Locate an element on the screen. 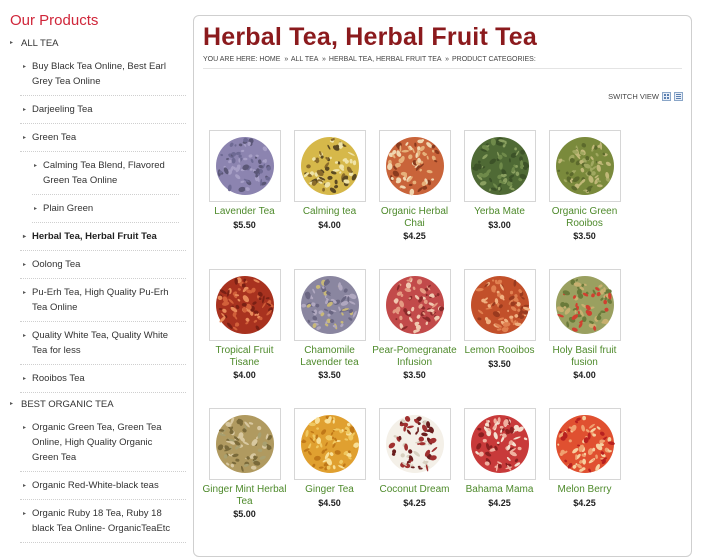 The height and width of the screenshot is (557, 703). category-item: ▸ Herbal Tea, Herbal Fruit Tea is located at coordinates (103, 237).